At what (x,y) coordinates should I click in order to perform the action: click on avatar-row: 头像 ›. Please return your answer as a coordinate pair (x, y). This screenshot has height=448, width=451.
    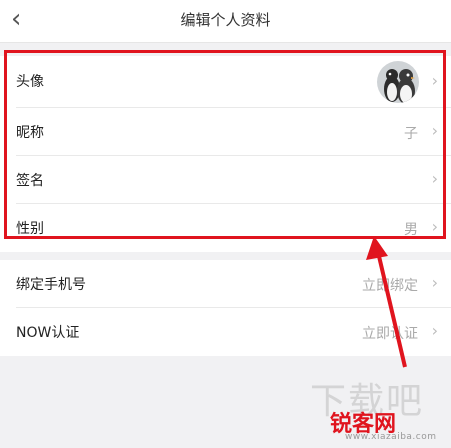
    Looking at the image, I should click on (225, 81).